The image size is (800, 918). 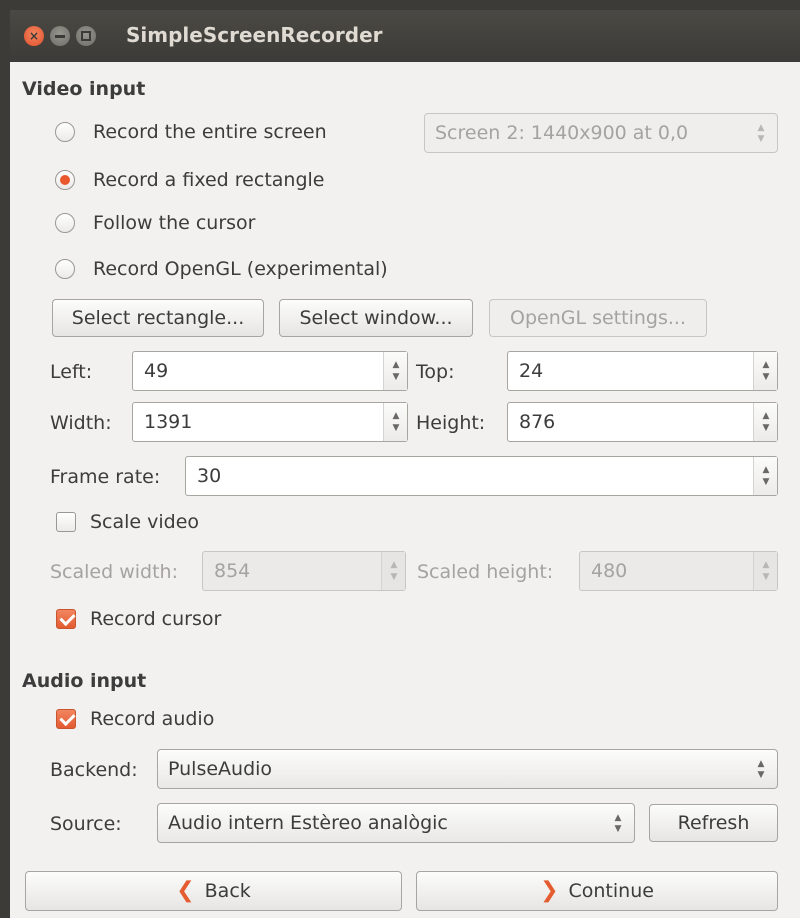 What do you see at coordinates (232, 571) in the screenshot?
I see `scaled-width-value: 854` at bounding box center [232, 571].